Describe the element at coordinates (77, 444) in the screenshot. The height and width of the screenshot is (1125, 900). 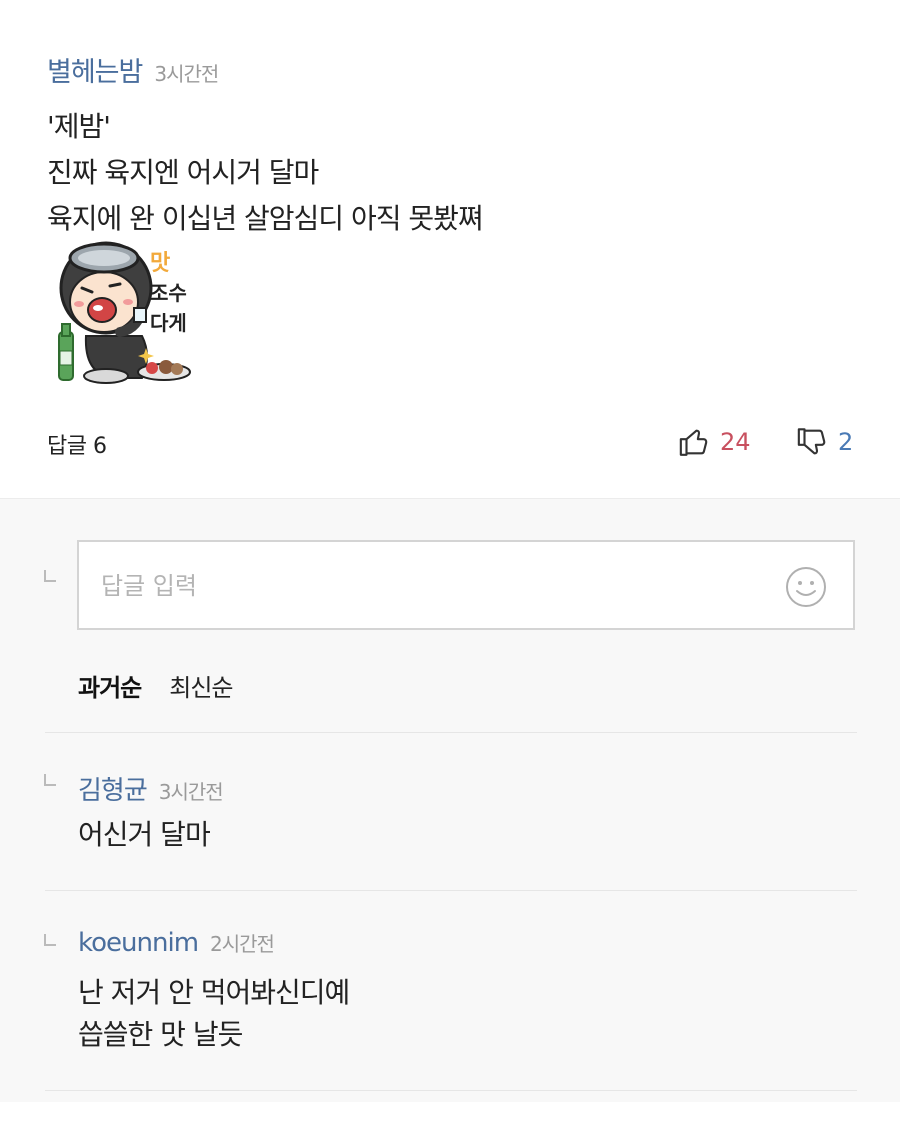
I see `reply-count-toggle: 답글 6` at that location.